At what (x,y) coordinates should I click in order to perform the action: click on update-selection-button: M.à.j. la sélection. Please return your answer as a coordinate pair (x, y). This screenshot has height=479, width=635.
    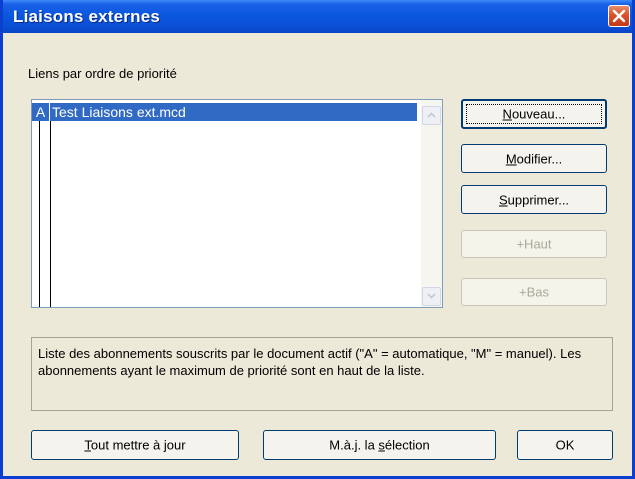
    Looking at the image, I should click on (379, 445).